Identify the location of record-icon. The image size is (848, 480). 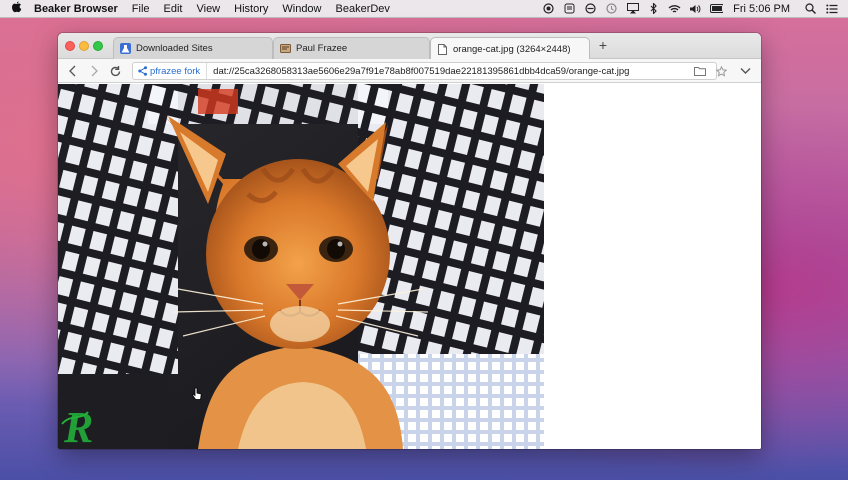
(548, 8).